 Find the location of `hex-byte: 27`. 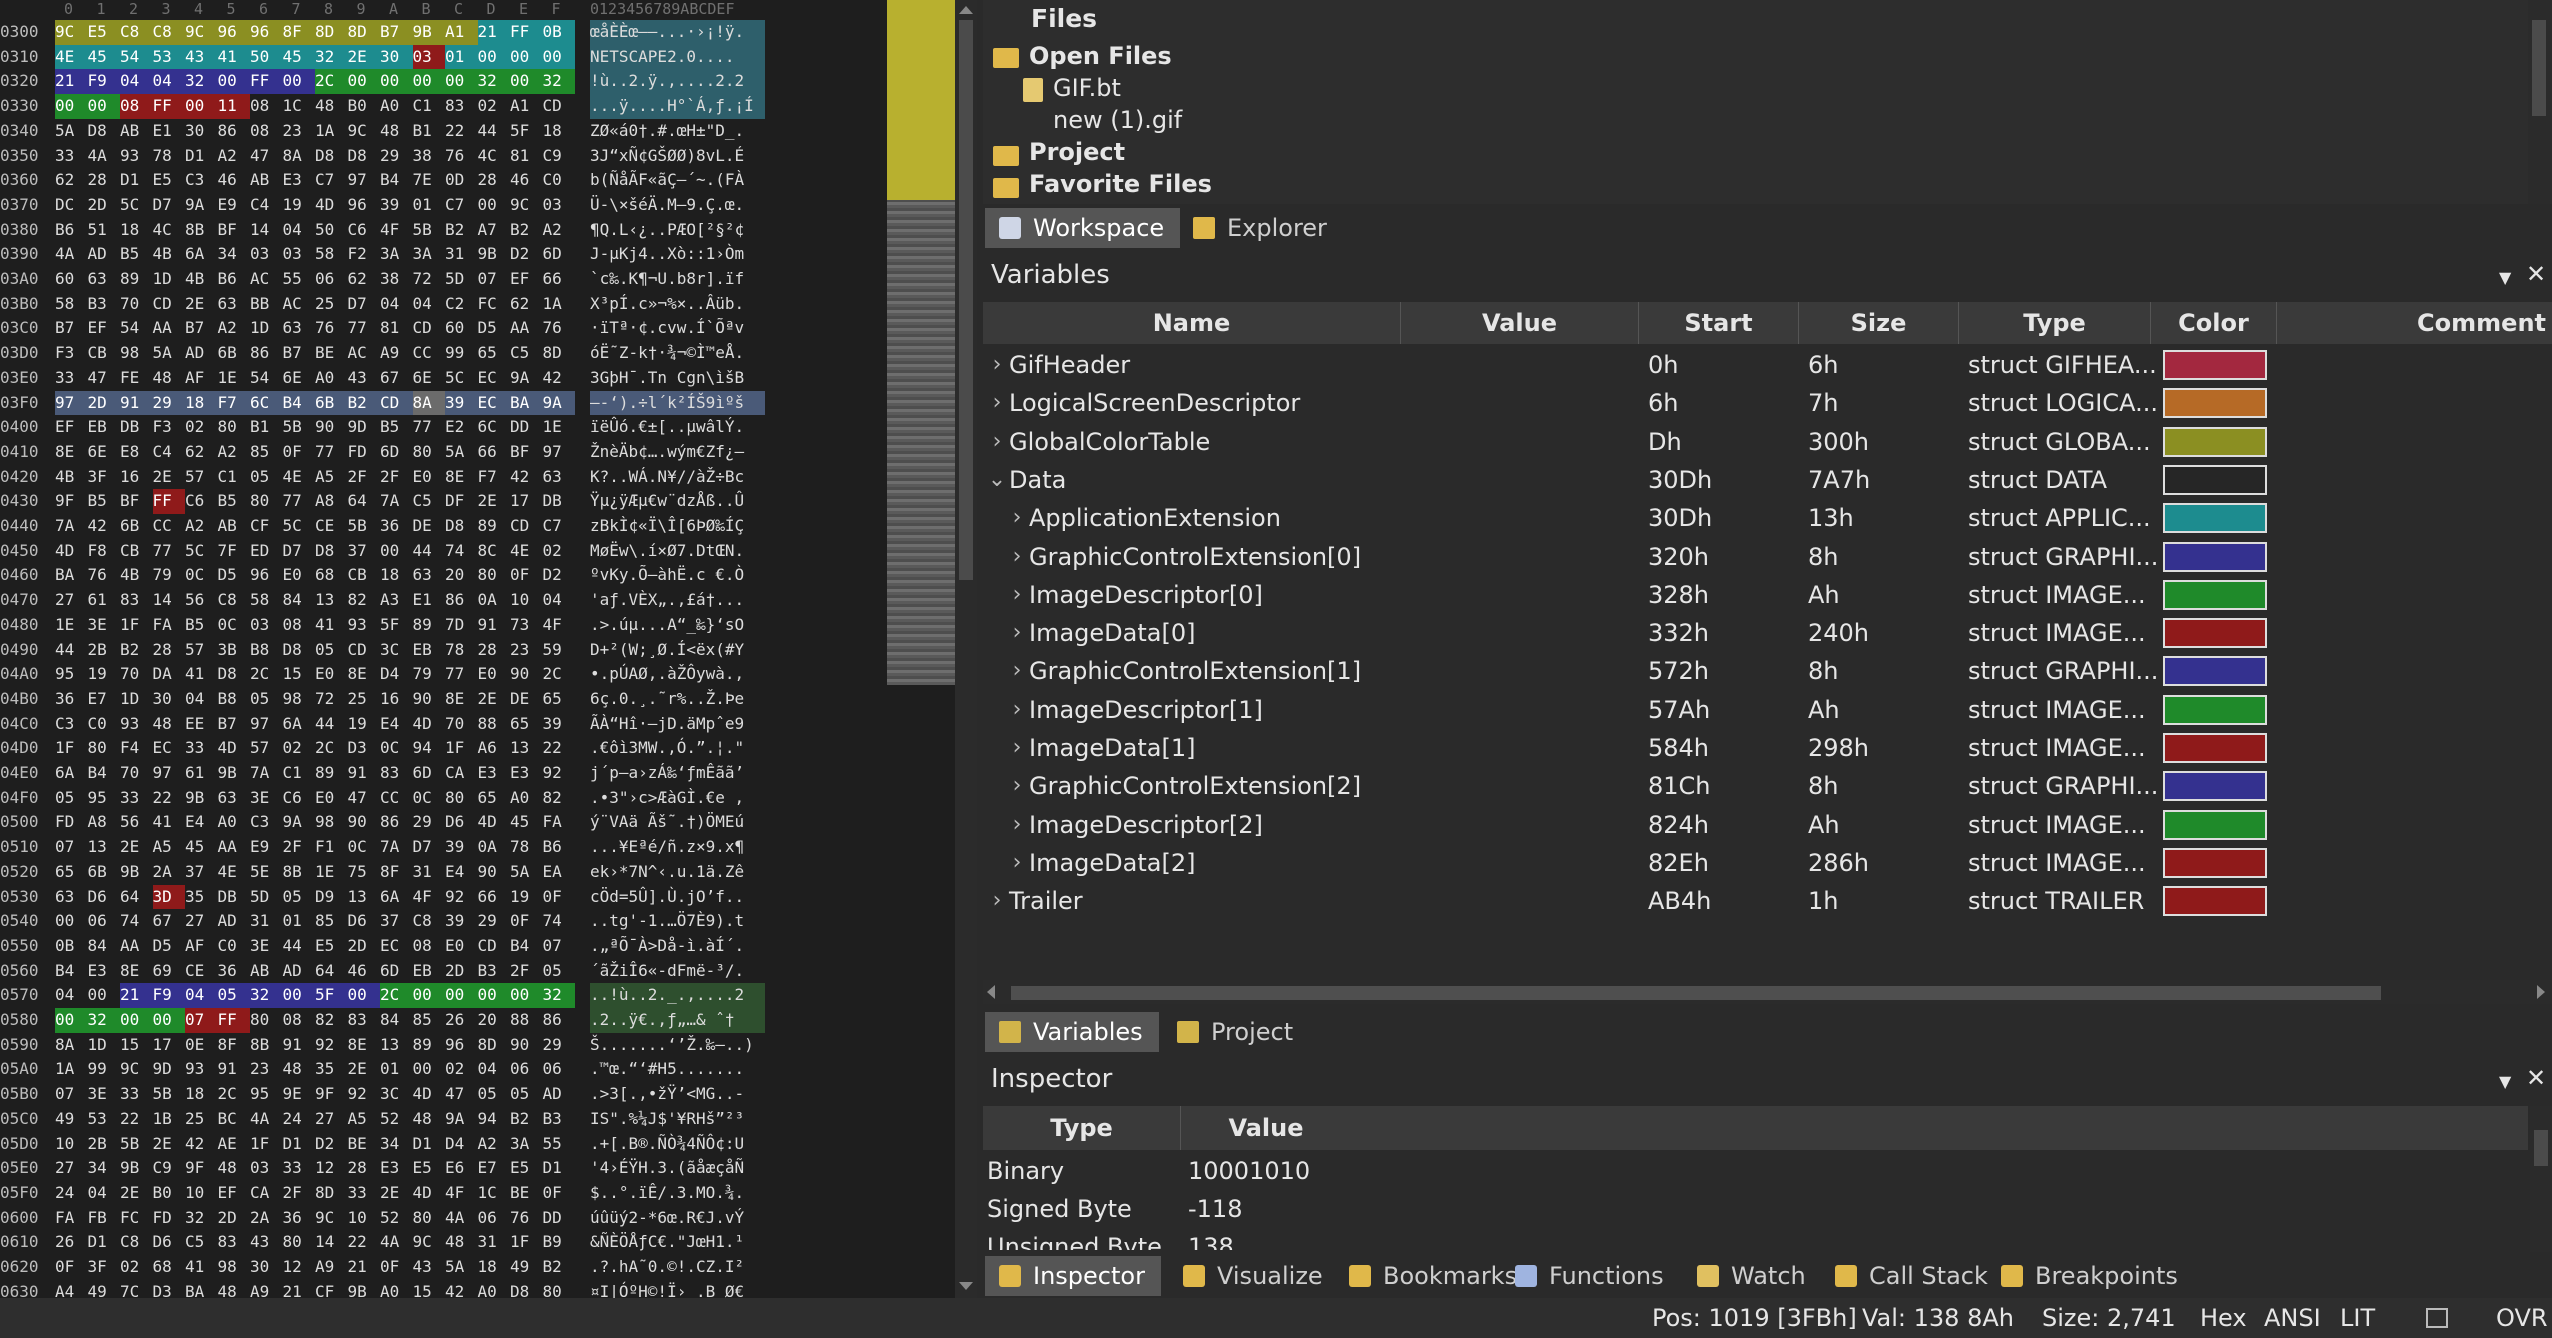

hex-byte: 27 is located at coordinates (71, 1168).